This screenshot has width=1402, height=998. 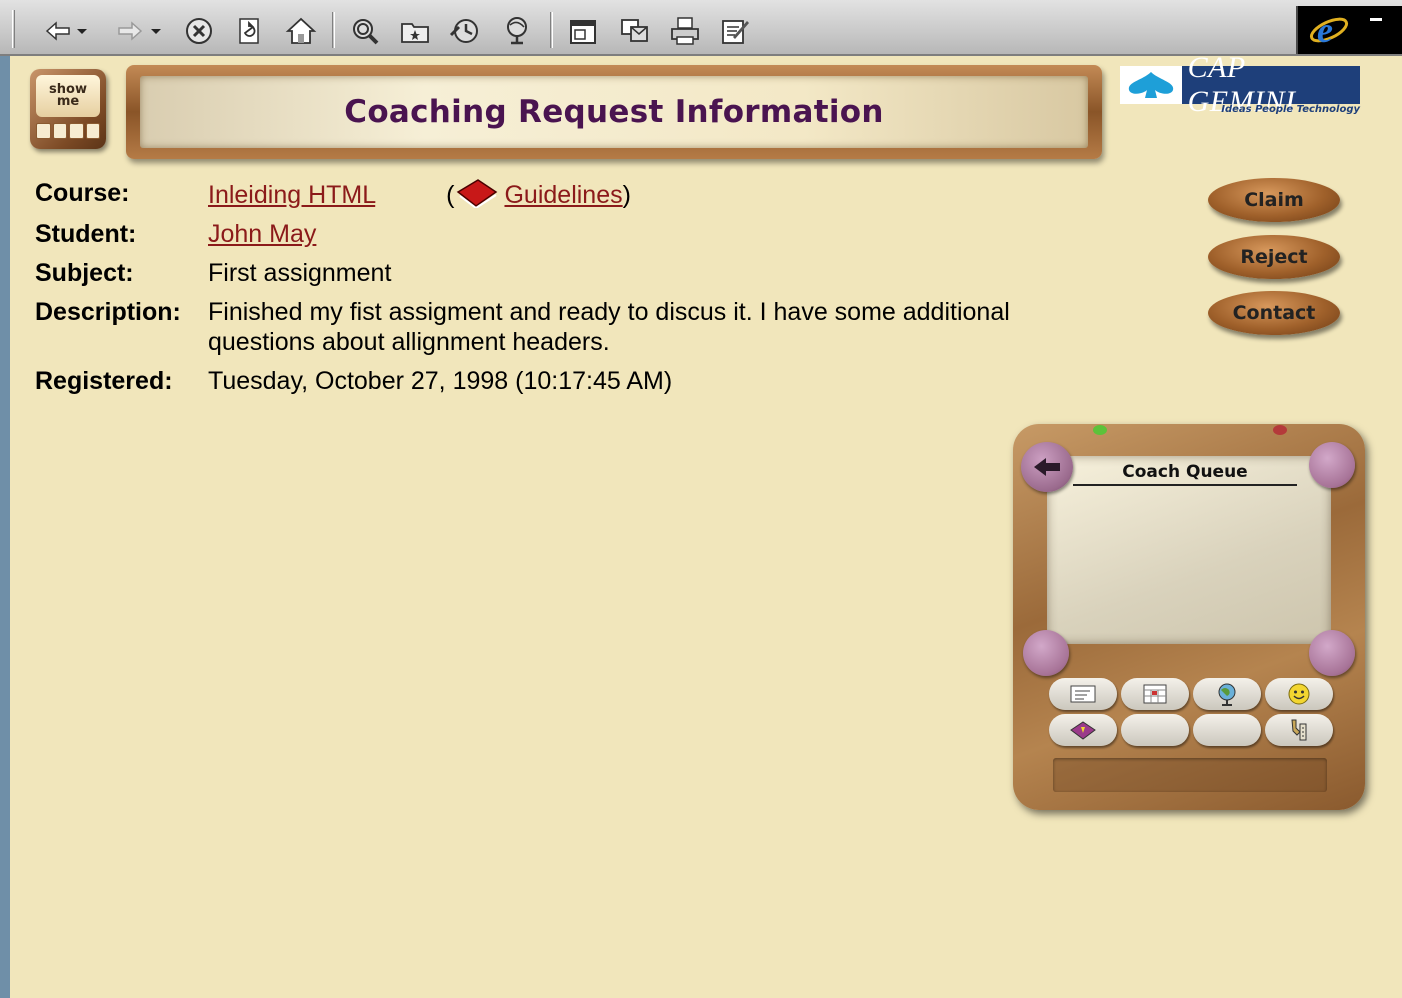 What do you see at coordinates (1376, 19) in the screenshot?
I see `minimize-icon` at bounding box center [1376, 19].